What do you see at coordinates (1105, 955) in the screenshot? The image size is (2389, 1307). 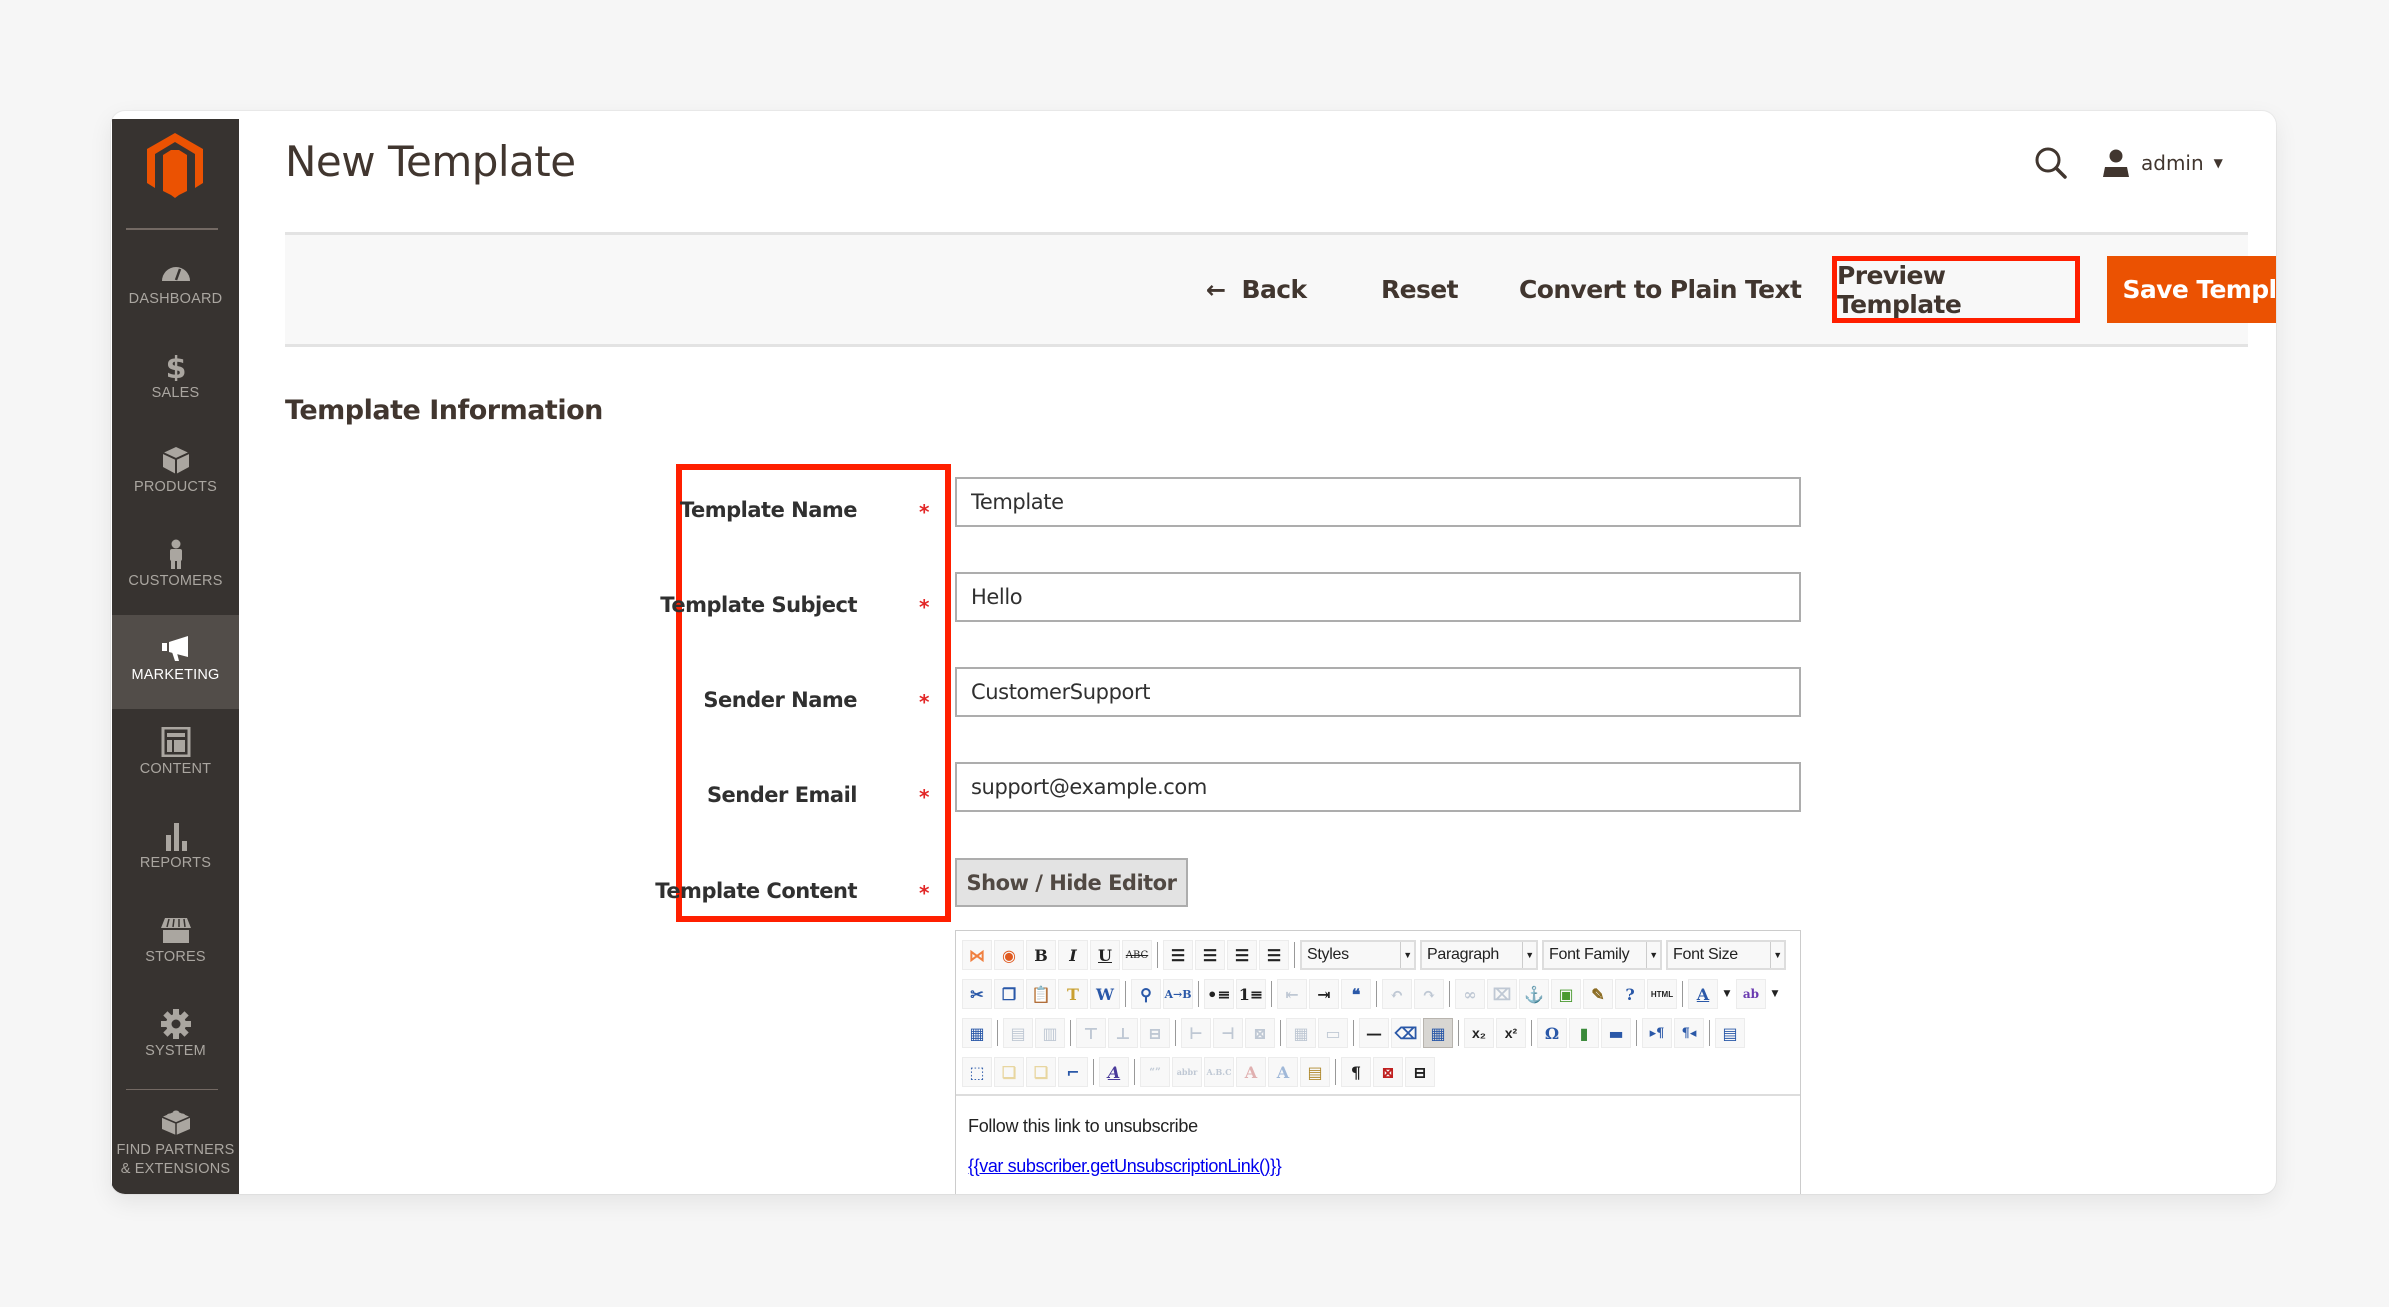 I see `underline-button: U` at bounding box center [1105, 955].